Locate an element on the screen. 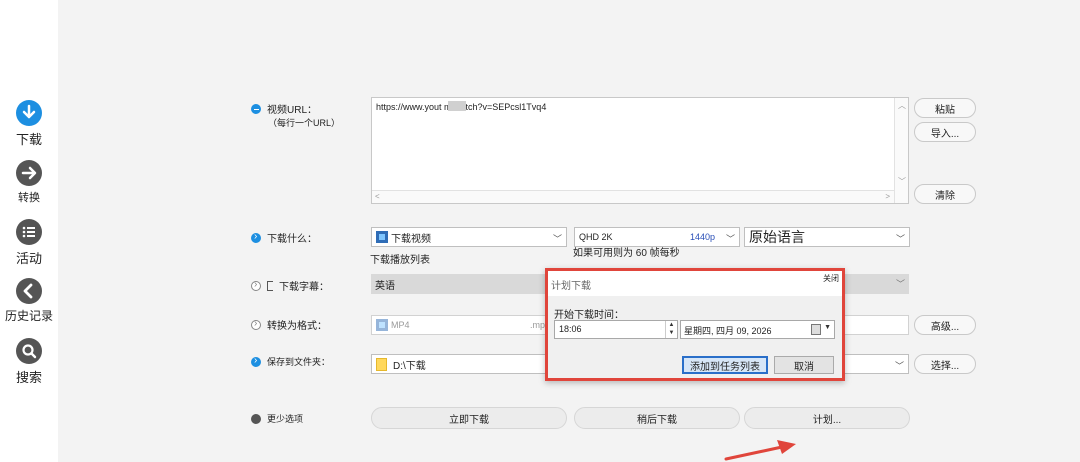  sidebar-item-label: 搜索 is located at coordinates (28, 377).